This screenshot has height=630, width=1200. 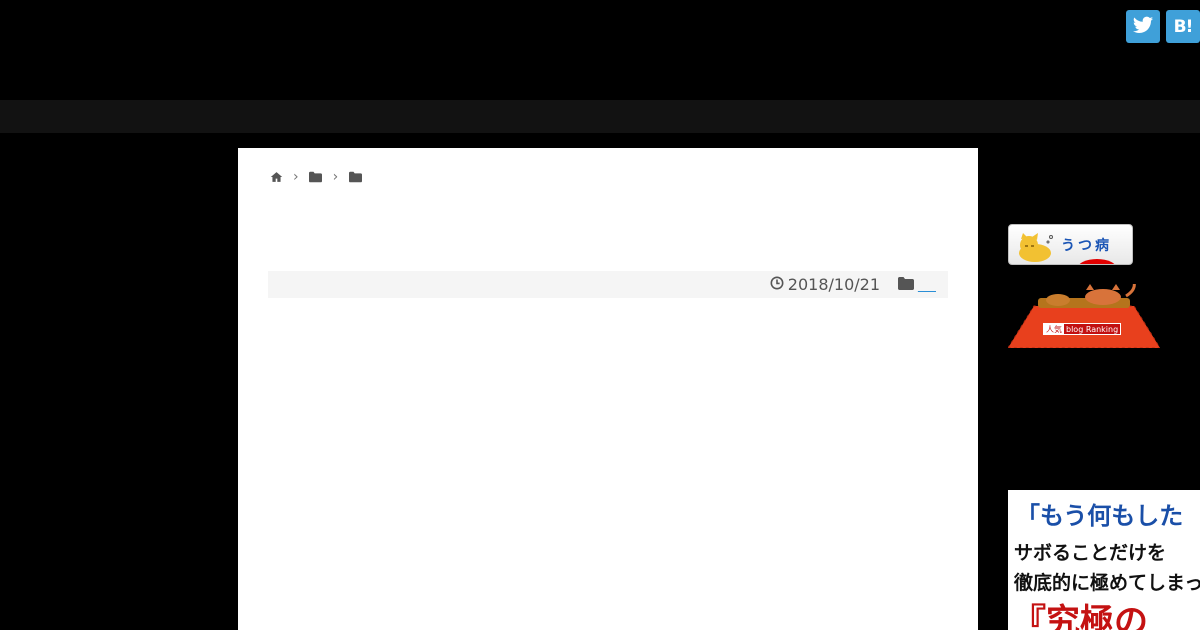 What do you see at coordinates (1086, 246) in the screenshot?
I see `banner-text: うつ病` at bounding box center [1086, 246].